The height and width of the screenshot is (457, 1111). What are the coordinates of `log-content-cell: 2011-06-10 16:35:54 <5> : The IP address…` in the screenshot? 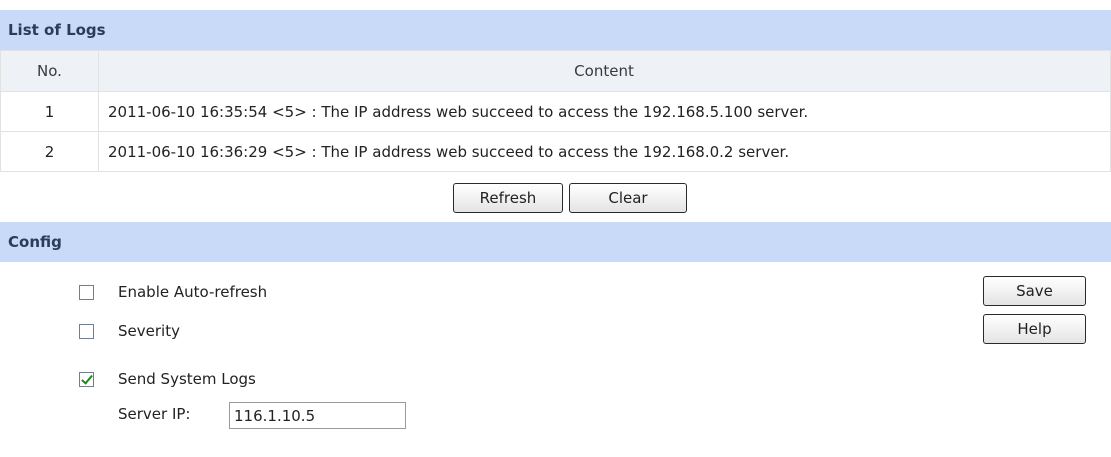 It's located at (604, 111).